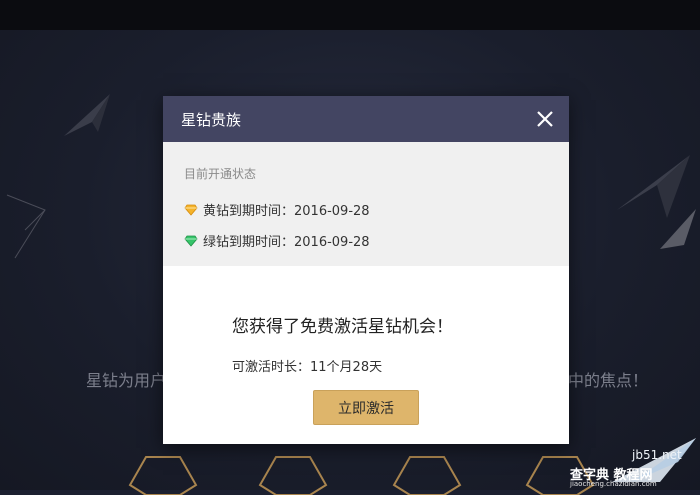 This screenshot has height=495, width=700. What do you see at coordinates (613, 484) in the screenshot?
I see `watermark-url: jiaocheng.chazidian.com` at bounding box center [613, 484].